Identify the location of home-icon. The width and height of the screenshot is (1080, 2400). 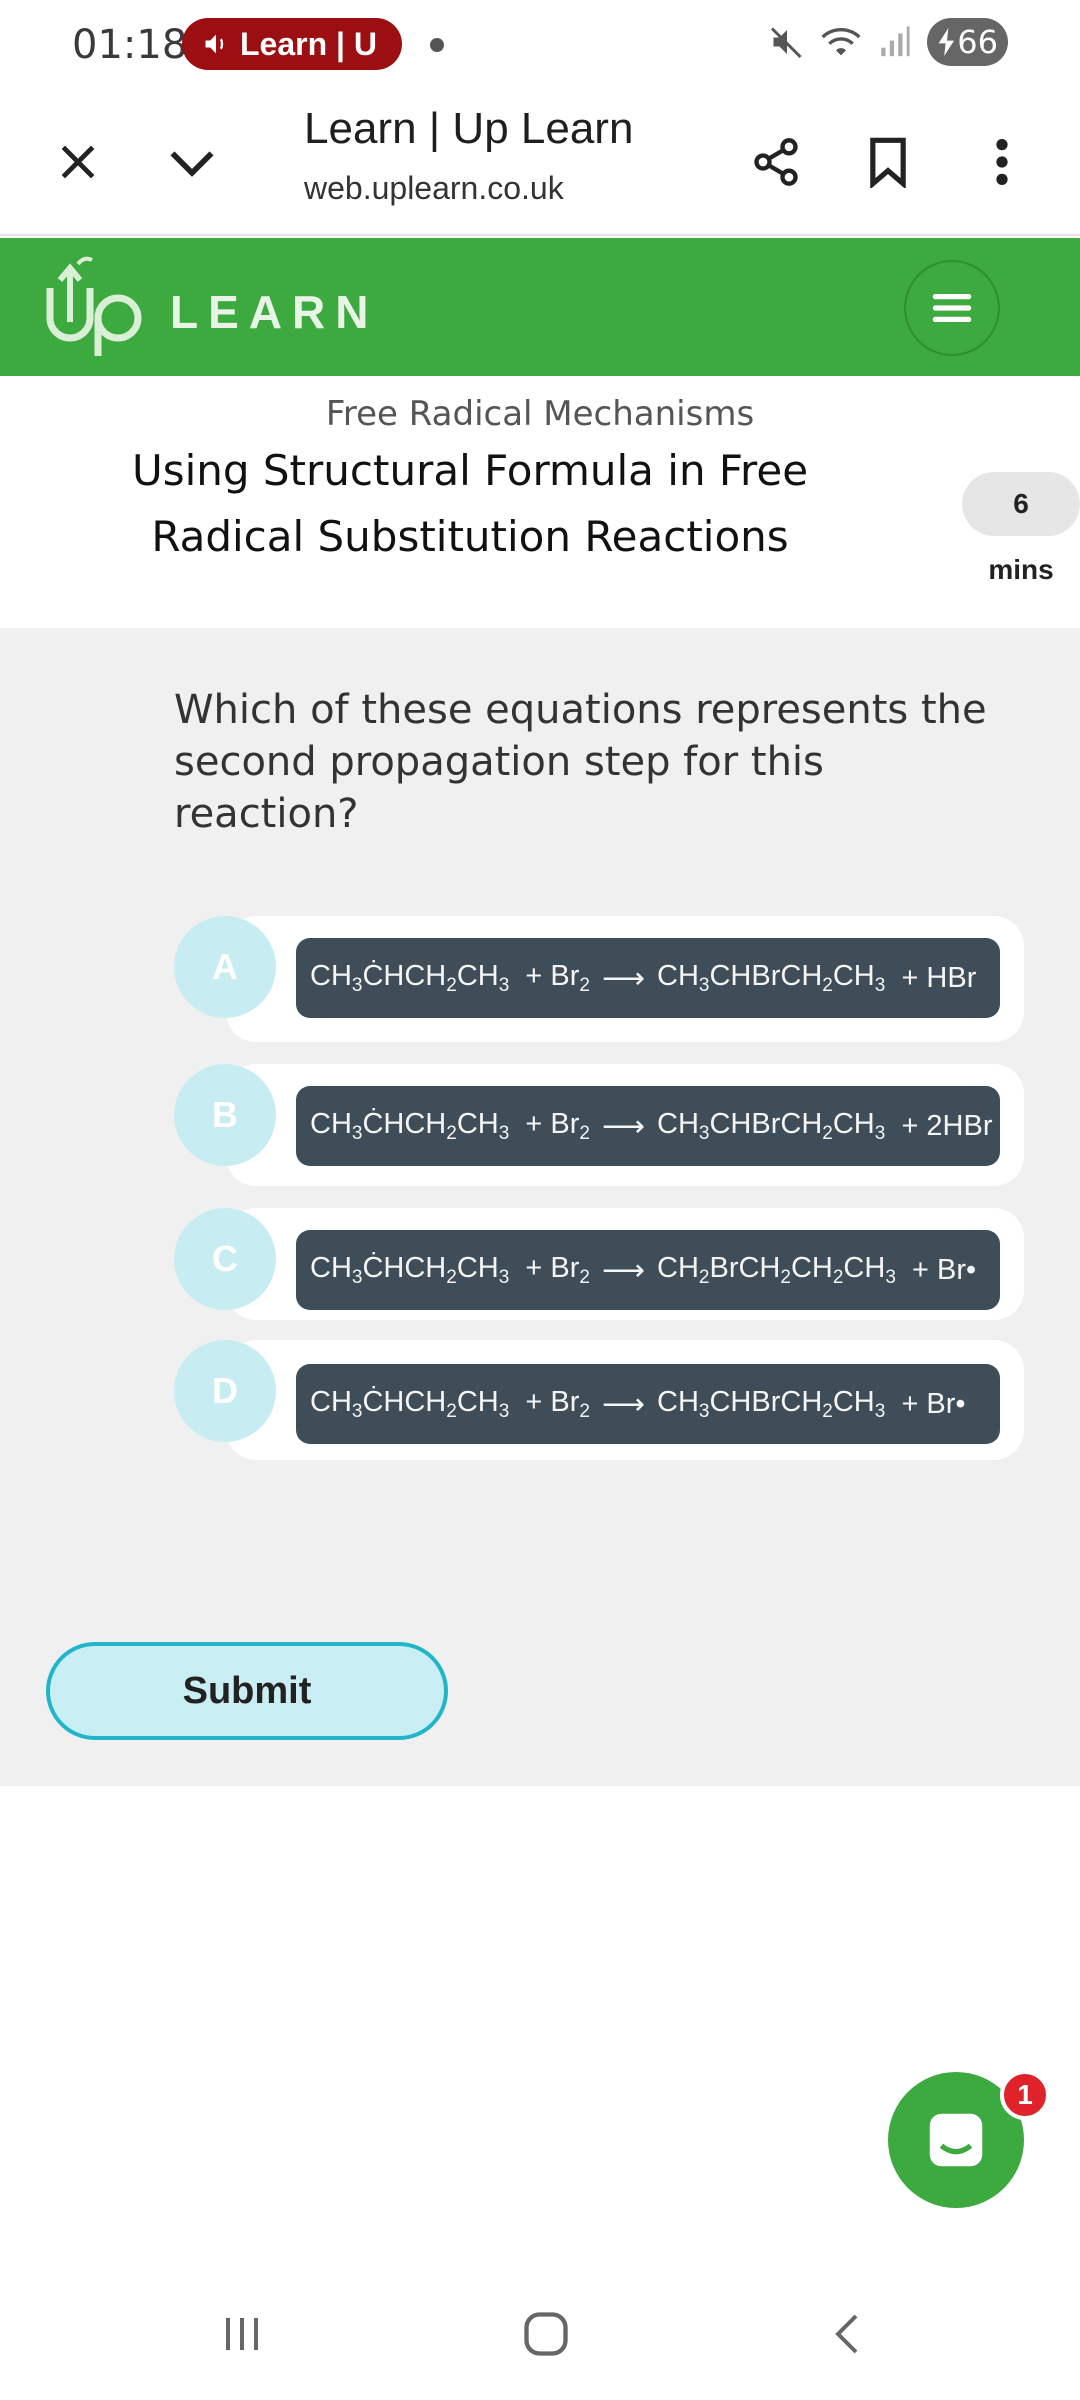
(546, 2334).